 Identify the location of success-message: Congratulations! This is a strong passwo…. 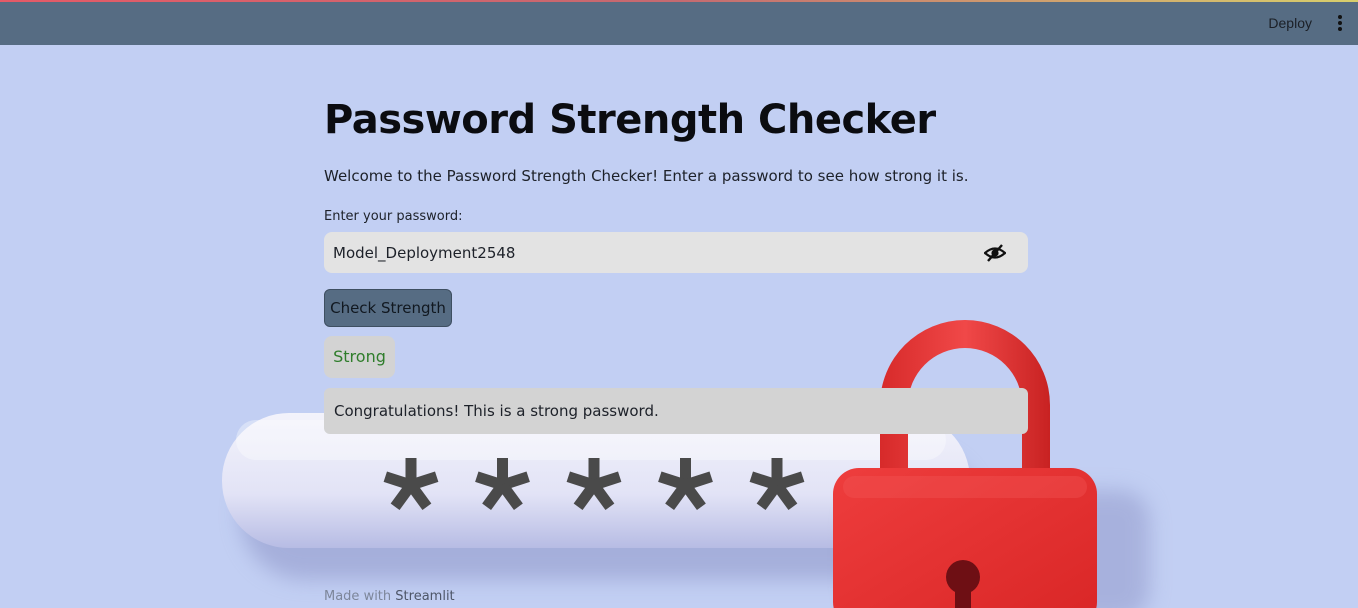
(676, 411).